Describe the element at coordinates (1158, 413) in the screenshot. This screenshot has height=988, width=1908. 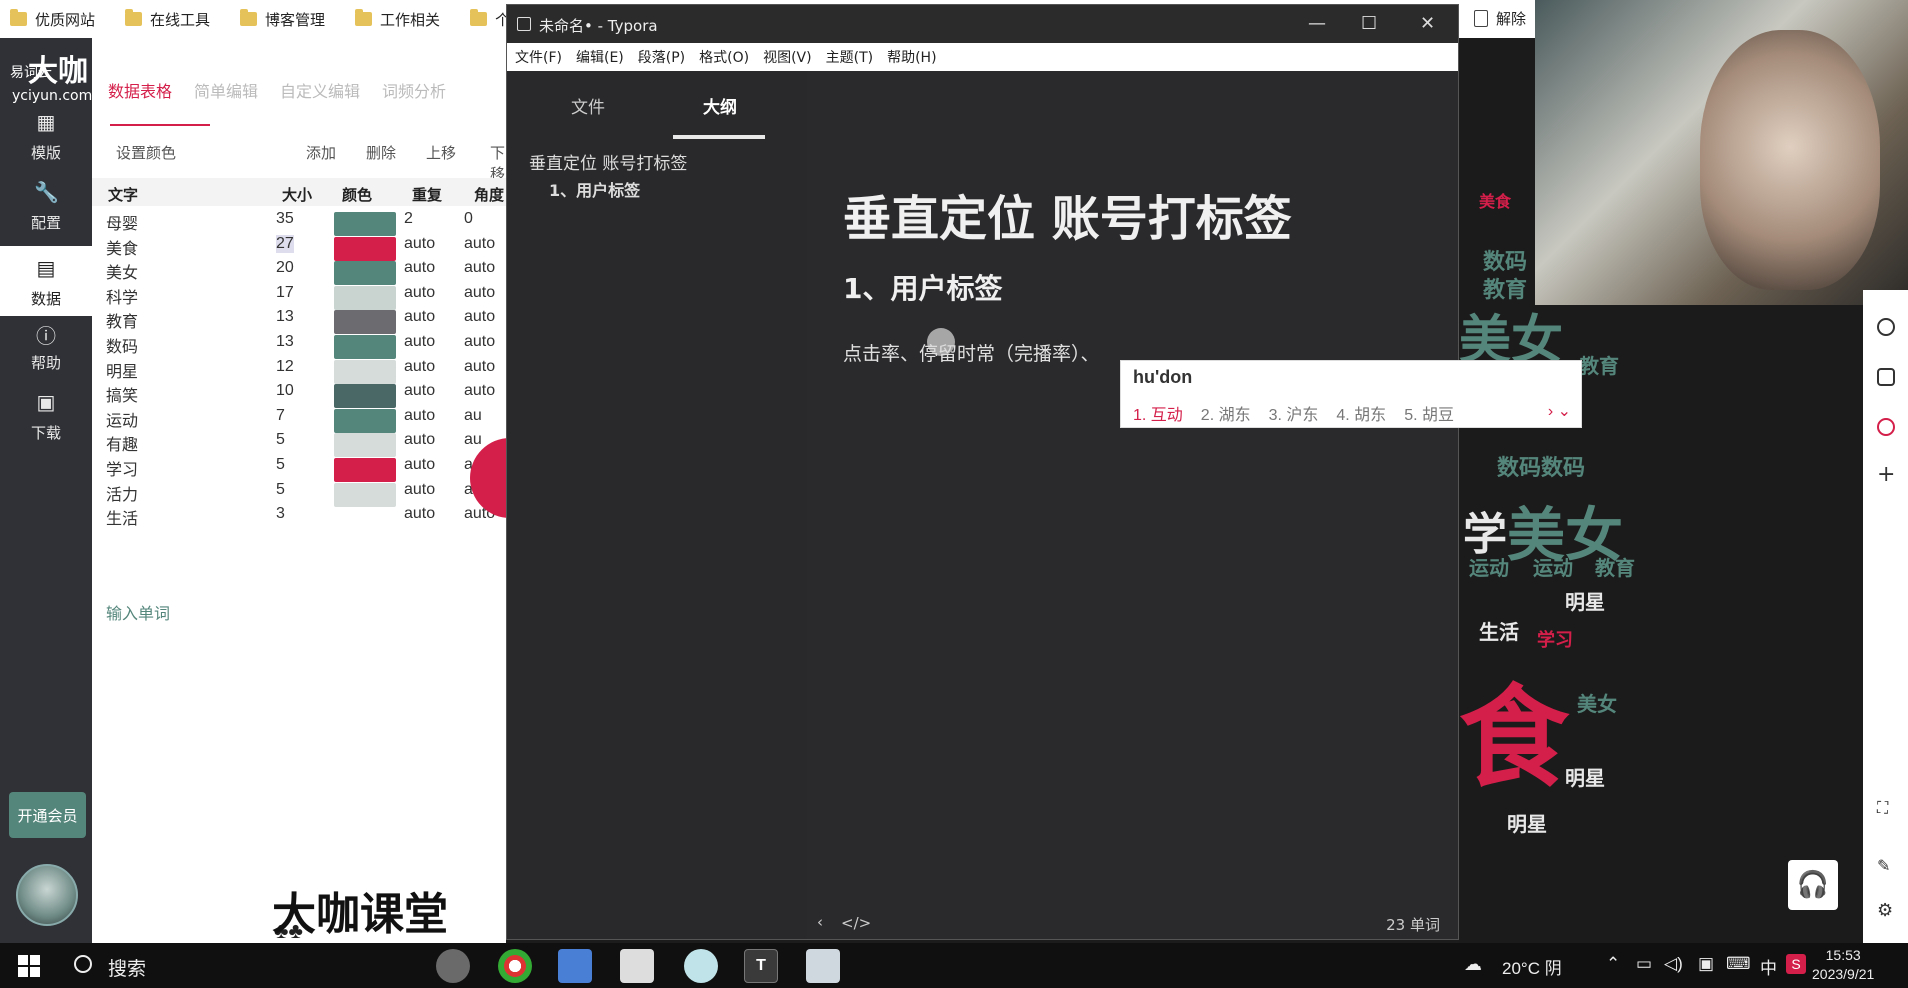
I see `ime-candidate-1: 1. 互动` at that location.